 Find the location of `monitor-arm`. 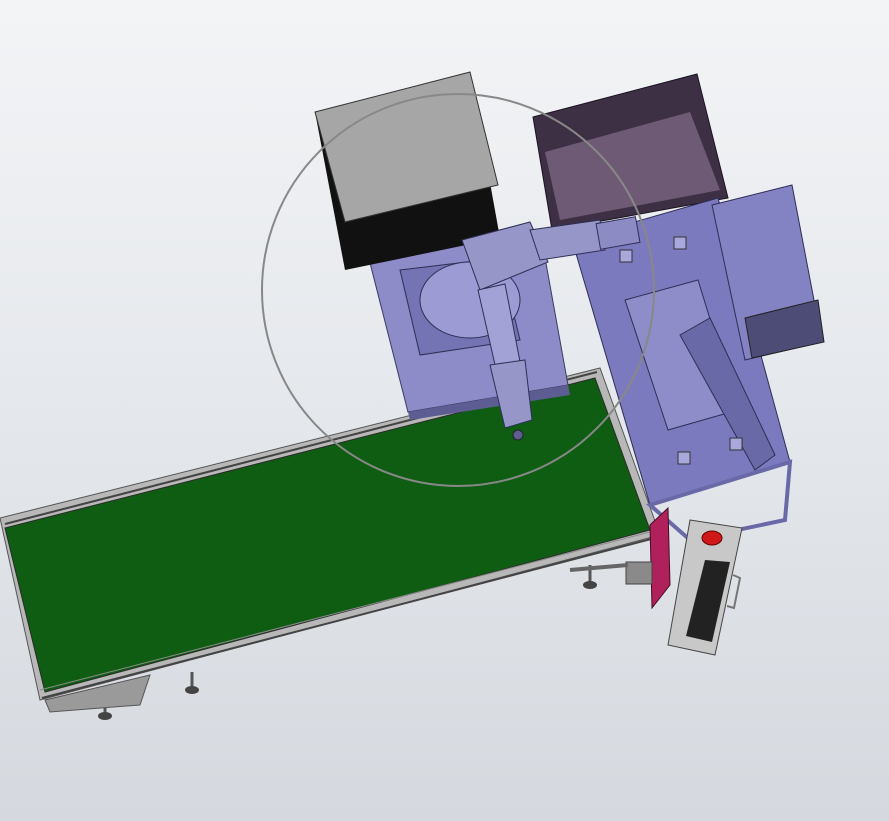

monitor-arm is located at coordinates (599, 567).